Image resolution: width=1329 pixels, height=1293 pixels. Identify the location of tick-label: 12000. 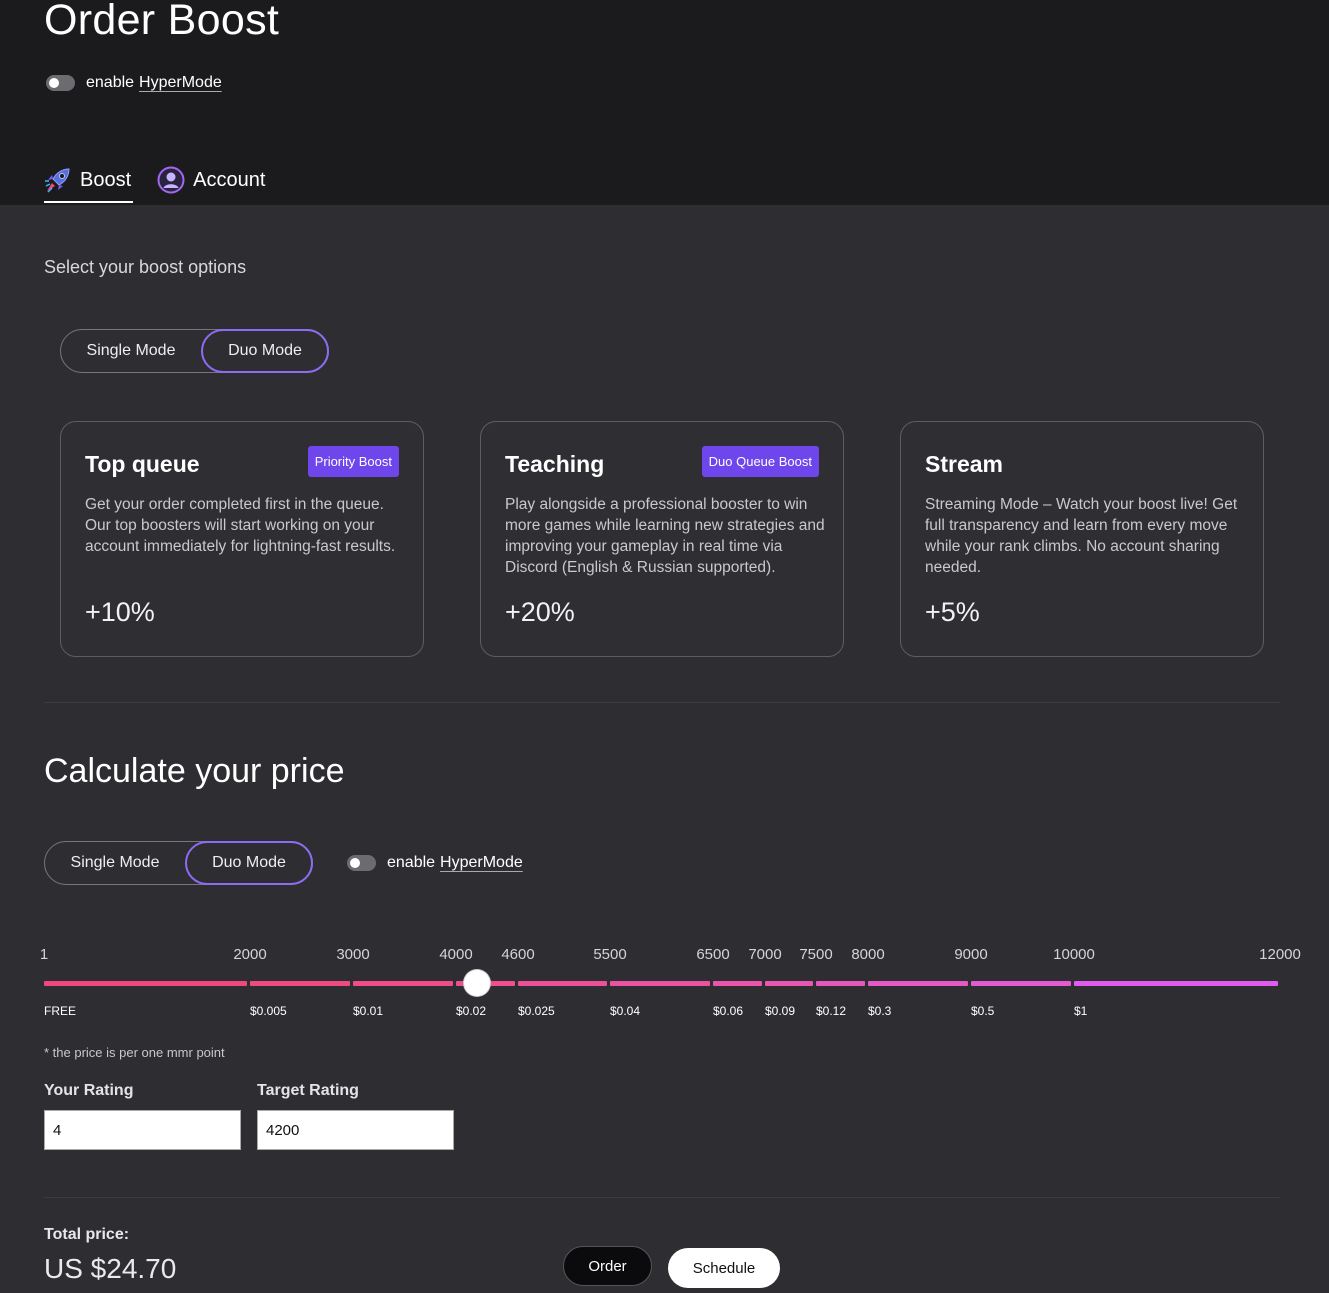
(1280, 954).